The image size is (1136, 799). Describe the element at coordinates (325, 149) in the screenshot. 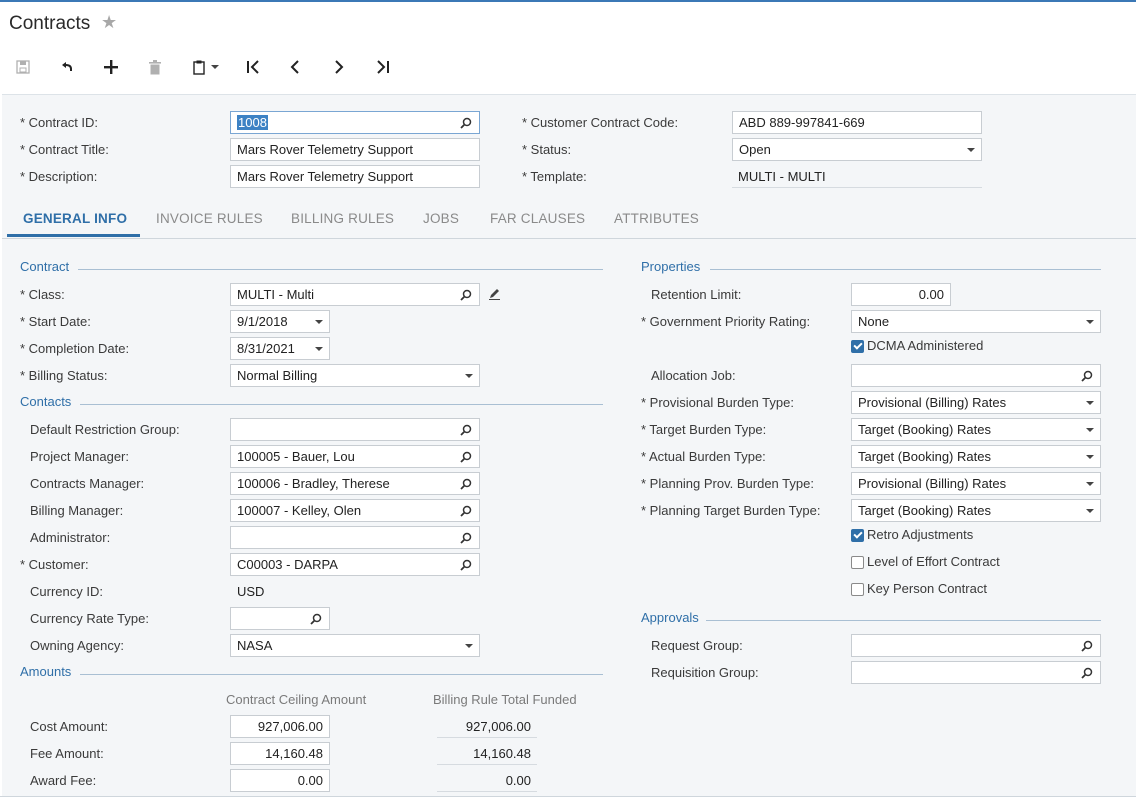

I see `contract-title-value: Mars Rover Telemetry Support` at that location.